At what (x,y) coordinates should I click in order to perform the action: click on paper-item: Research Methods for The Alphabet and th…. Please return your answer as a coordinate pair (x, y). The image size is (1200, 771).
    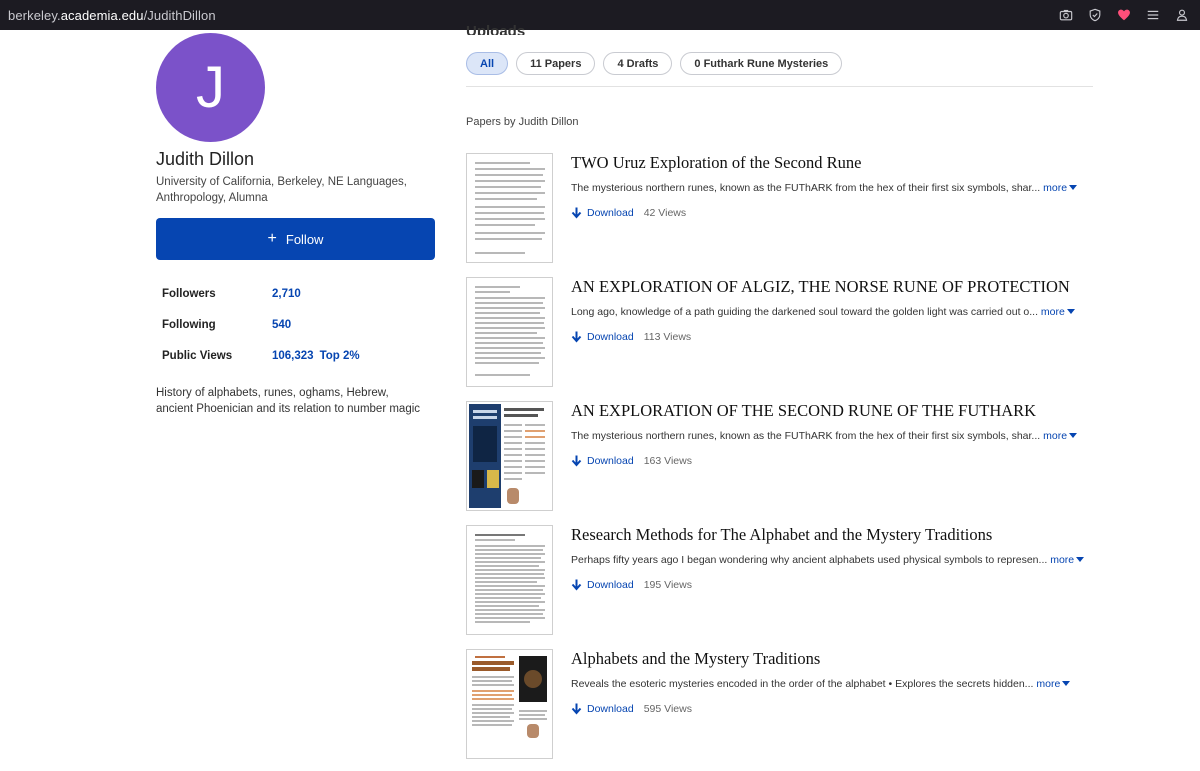
    Looking at the image, I should click on (776, 581).